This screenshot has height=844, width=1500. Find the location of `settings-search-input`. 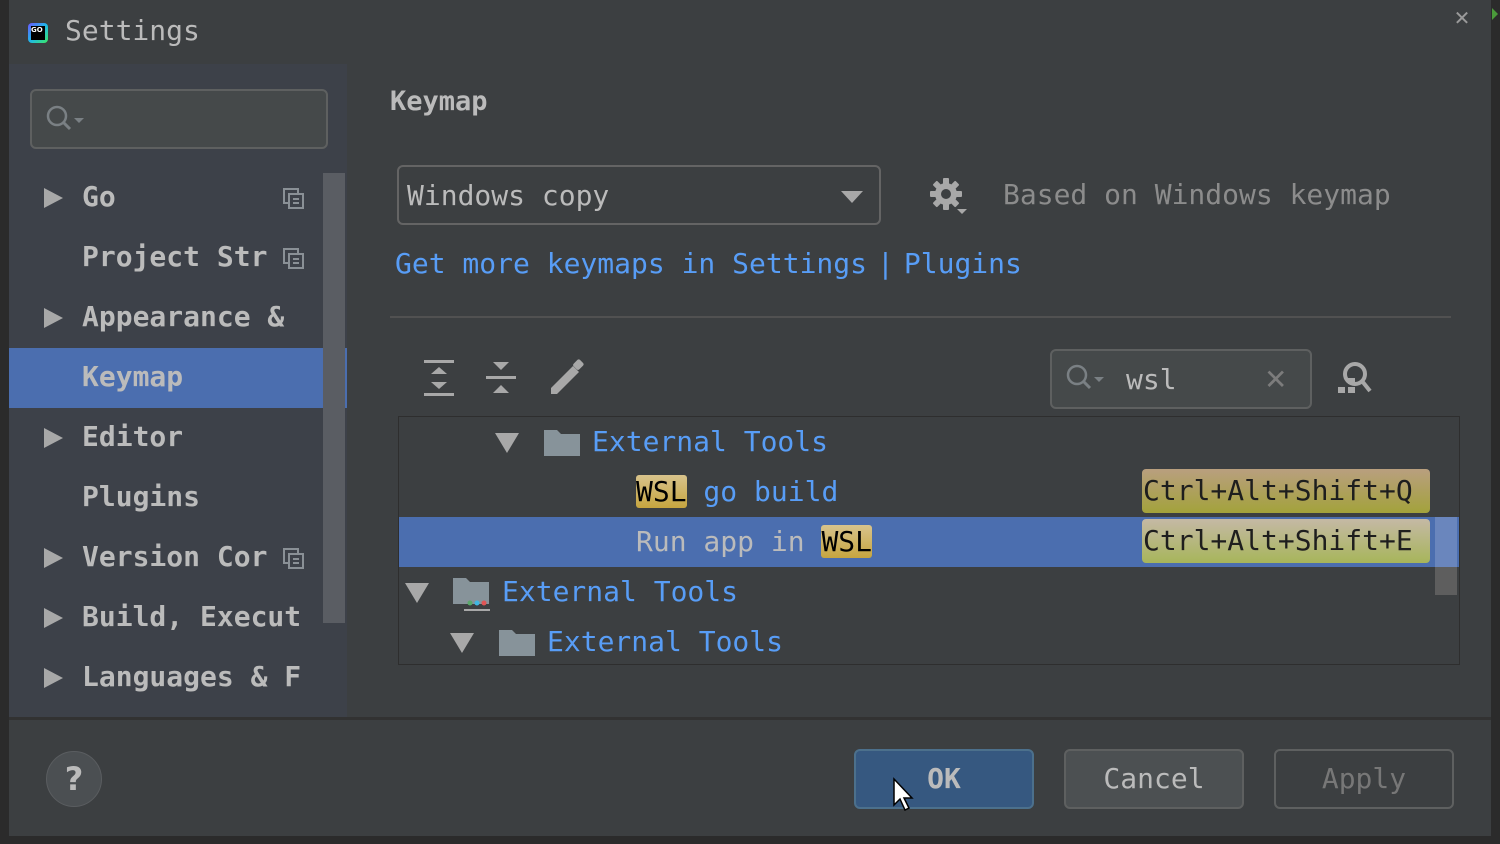

settings-search-input is located at coordinates (179, 119).